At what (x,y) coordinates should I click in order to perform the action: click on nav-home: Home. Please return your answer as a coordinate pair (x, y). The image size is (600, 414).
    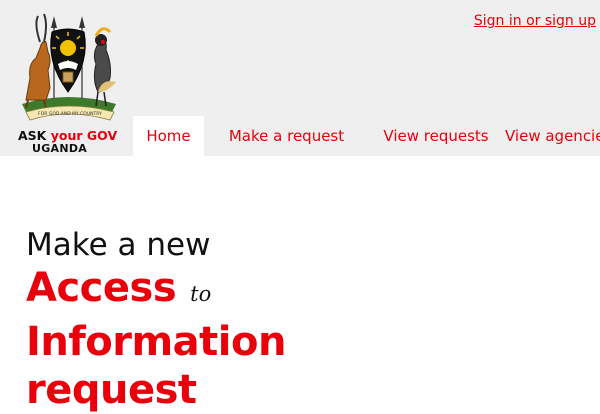
    Looking at the image, I should click on (168, 136).